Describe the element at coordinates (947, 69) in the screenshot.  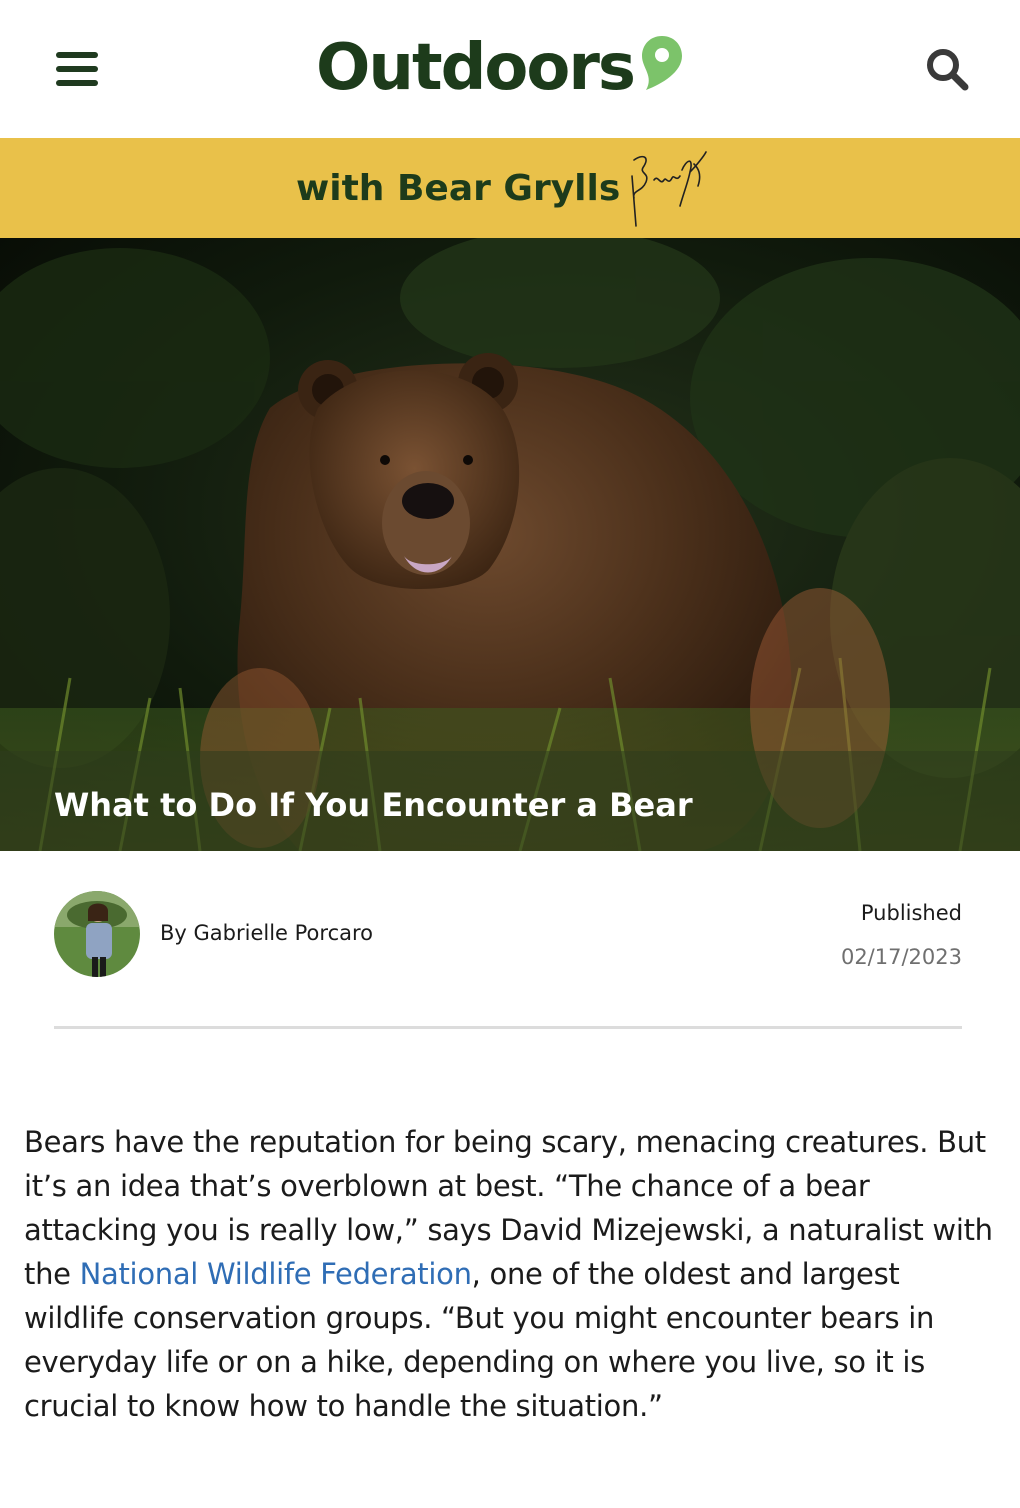
I see `search-icon` at that location.